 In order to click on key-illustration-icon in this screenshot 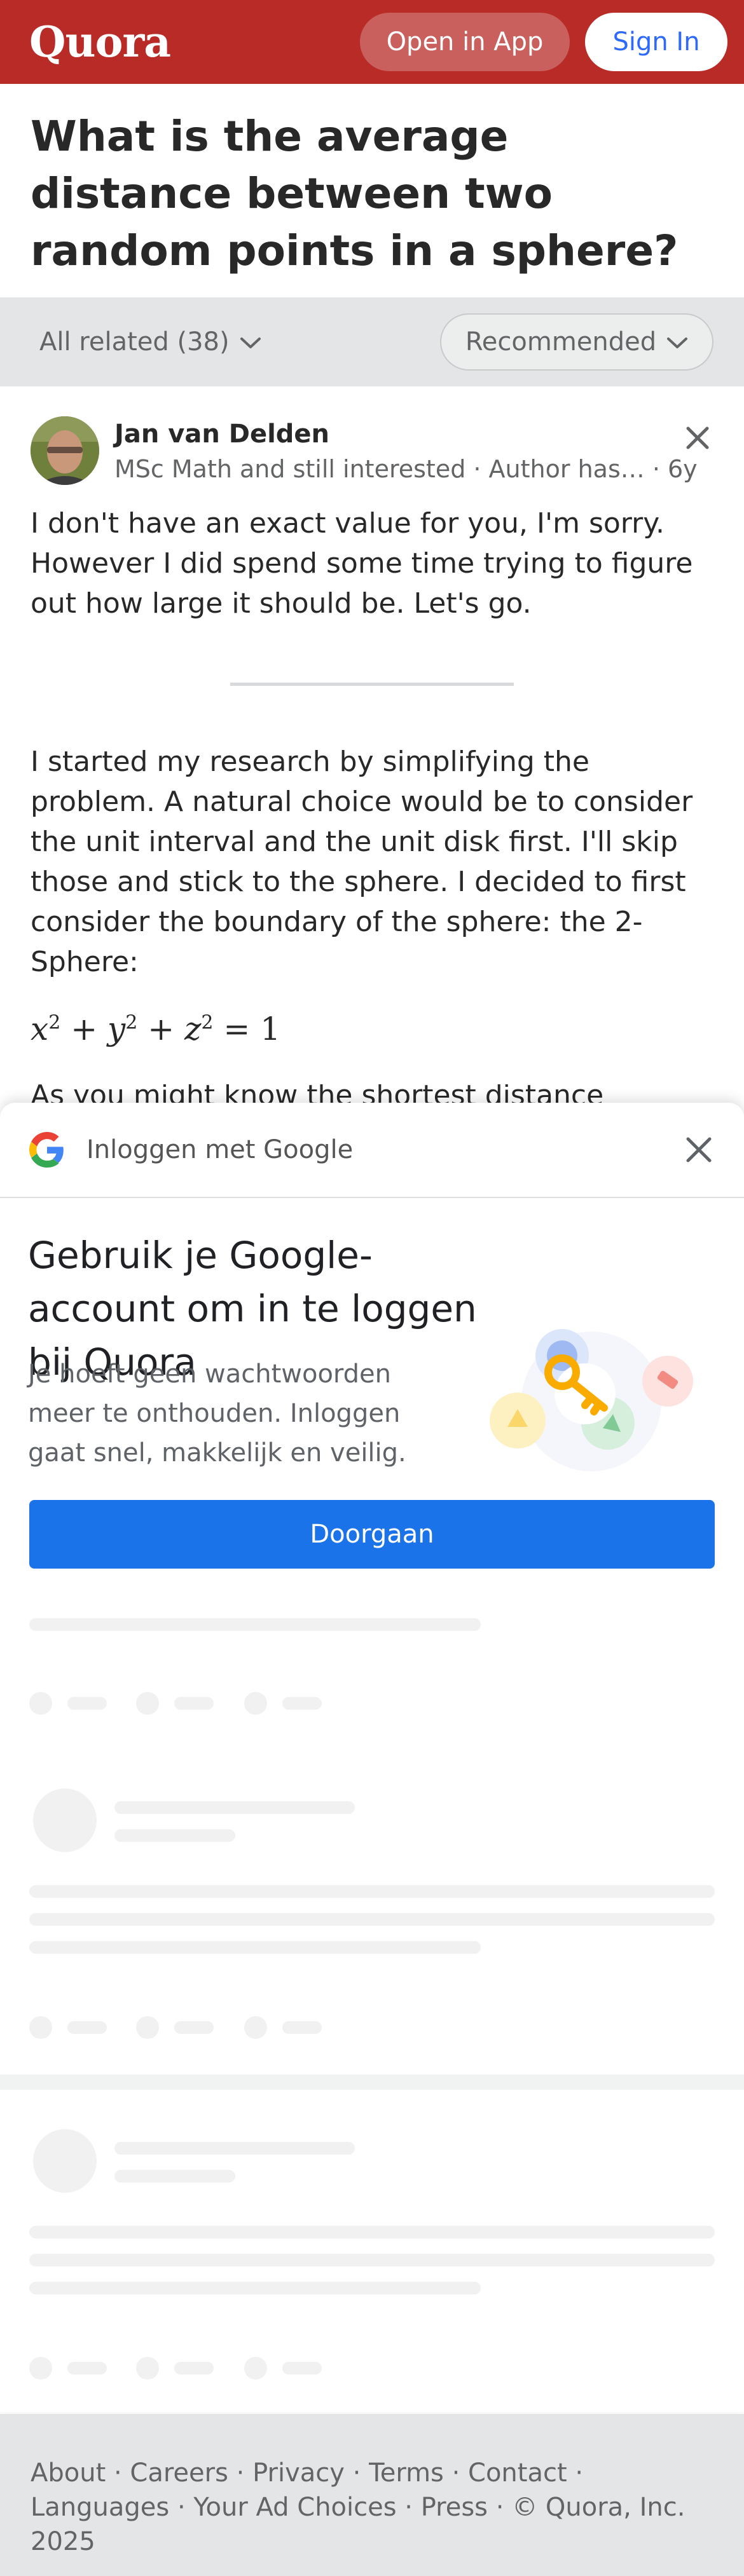, I will do `click(591, 1395)`.